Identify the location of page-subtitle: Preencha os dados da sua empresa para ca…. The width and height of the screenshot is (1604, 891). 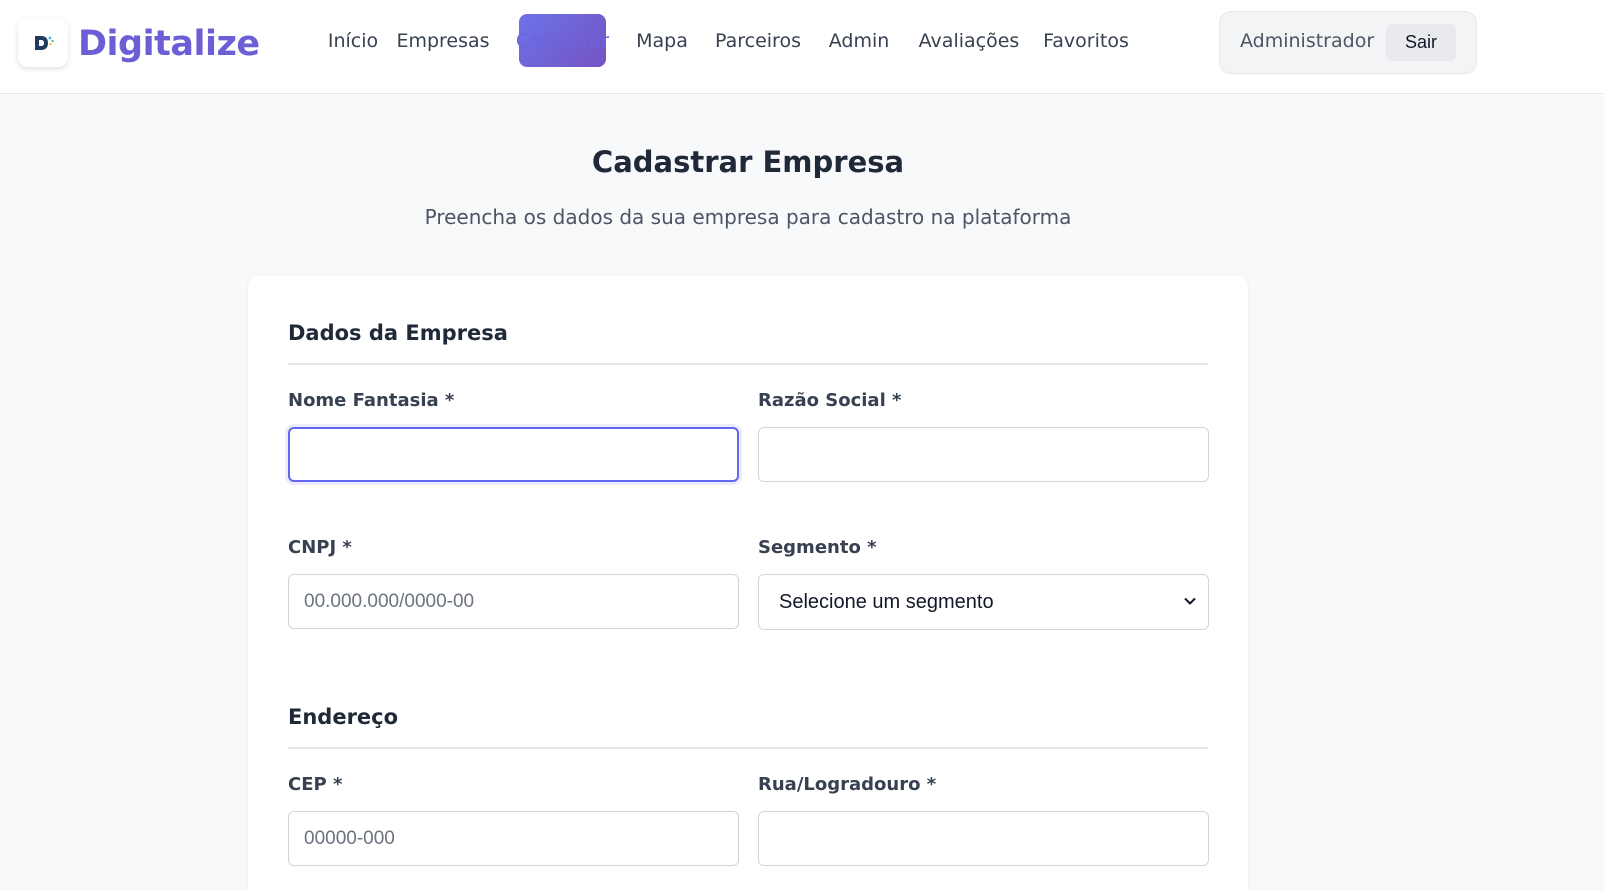
(748, 217).